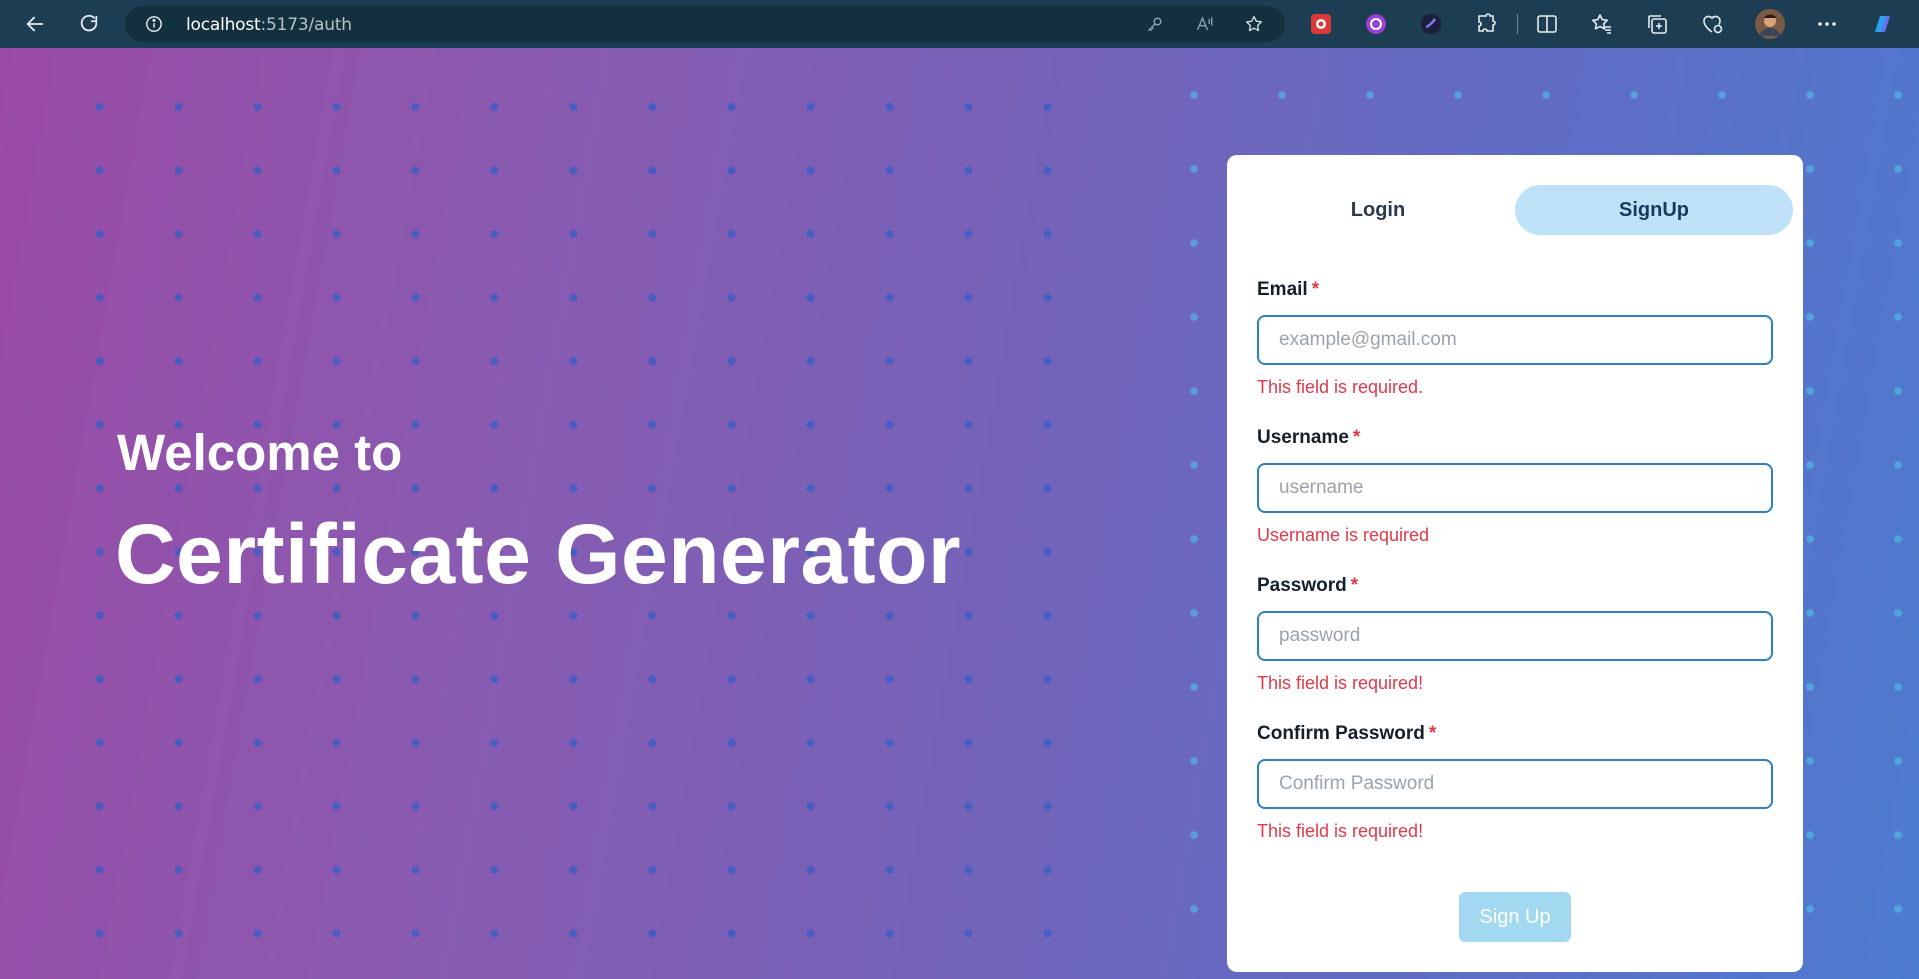 The height and width of the screenshot is (979, 1919). I want to click on extension-red-icon, so click(1321, 24).